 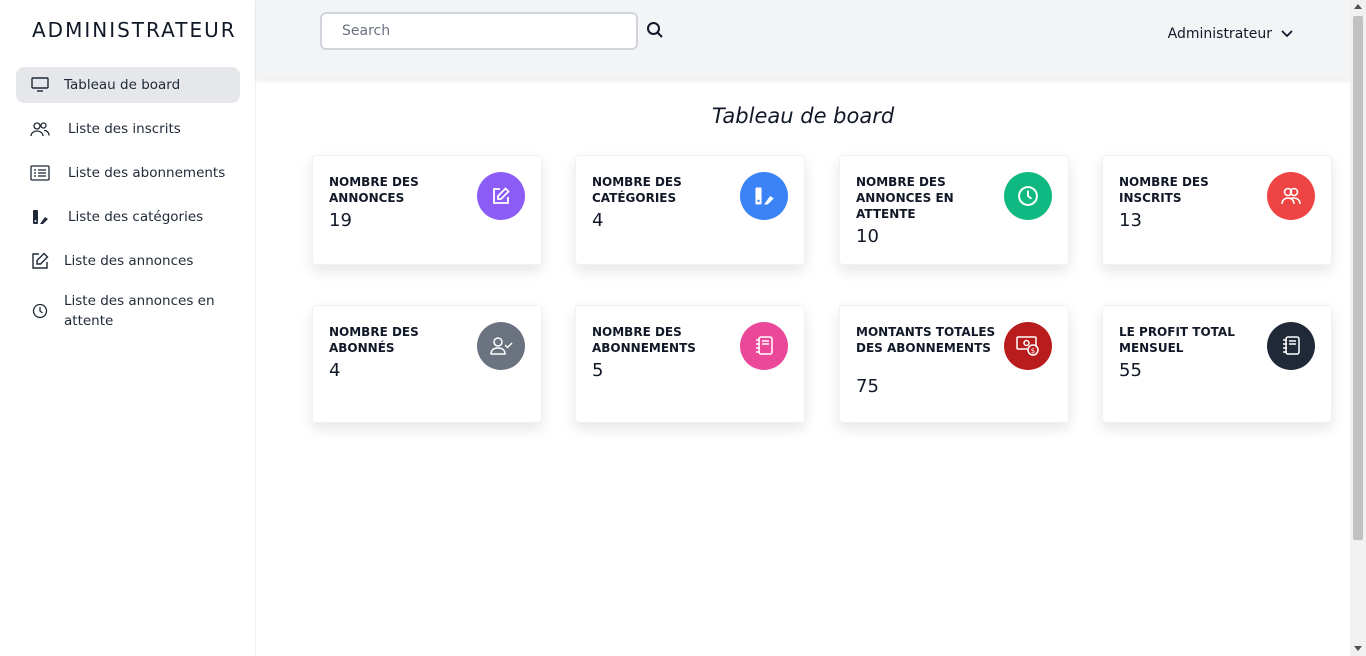 I want to click on user-menu: Administrateur, so click(x=1231, y=34).